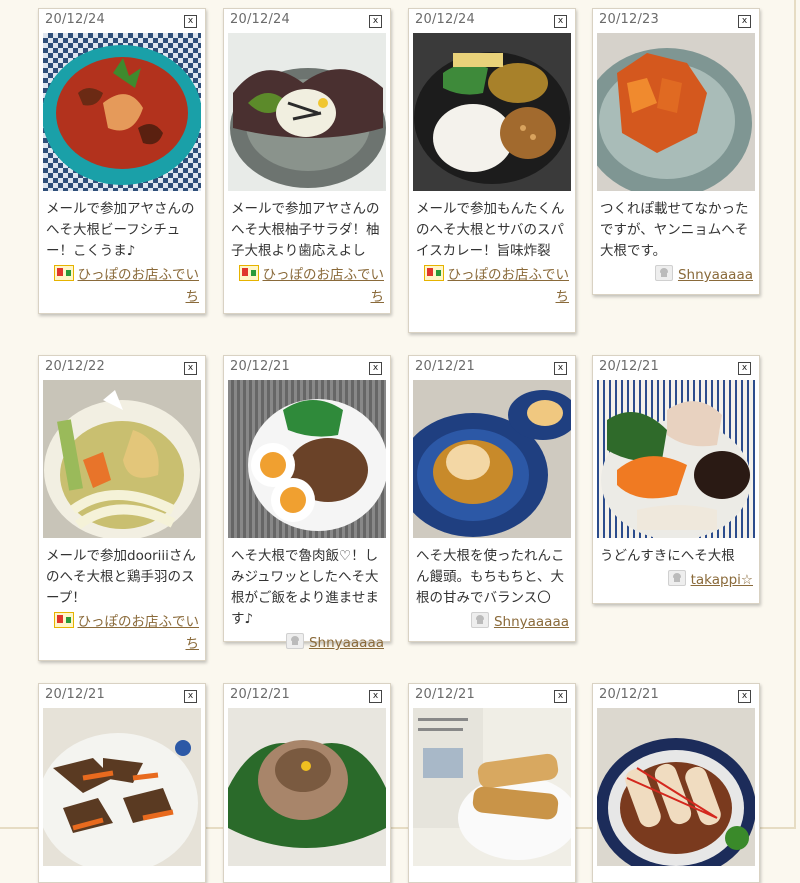  What do you see at coordinates (75, 366) in the screenshot?
I see `post-date: 20/12/22` at bounding box center [75, 366].